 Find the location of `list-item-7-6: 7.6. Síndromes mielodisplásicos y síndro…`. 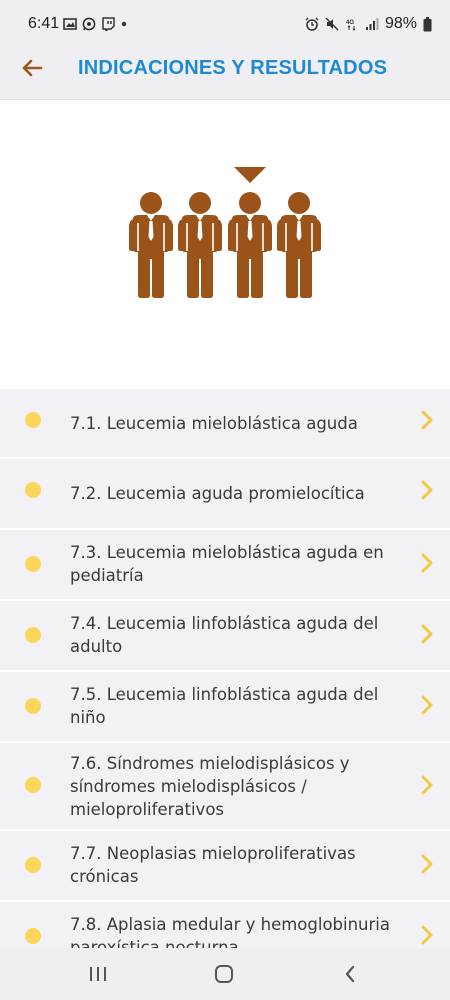

list-item-7-6: 7.6. Síndromes mielodisplásicos y síndro… is located at coordinates (225, 787).